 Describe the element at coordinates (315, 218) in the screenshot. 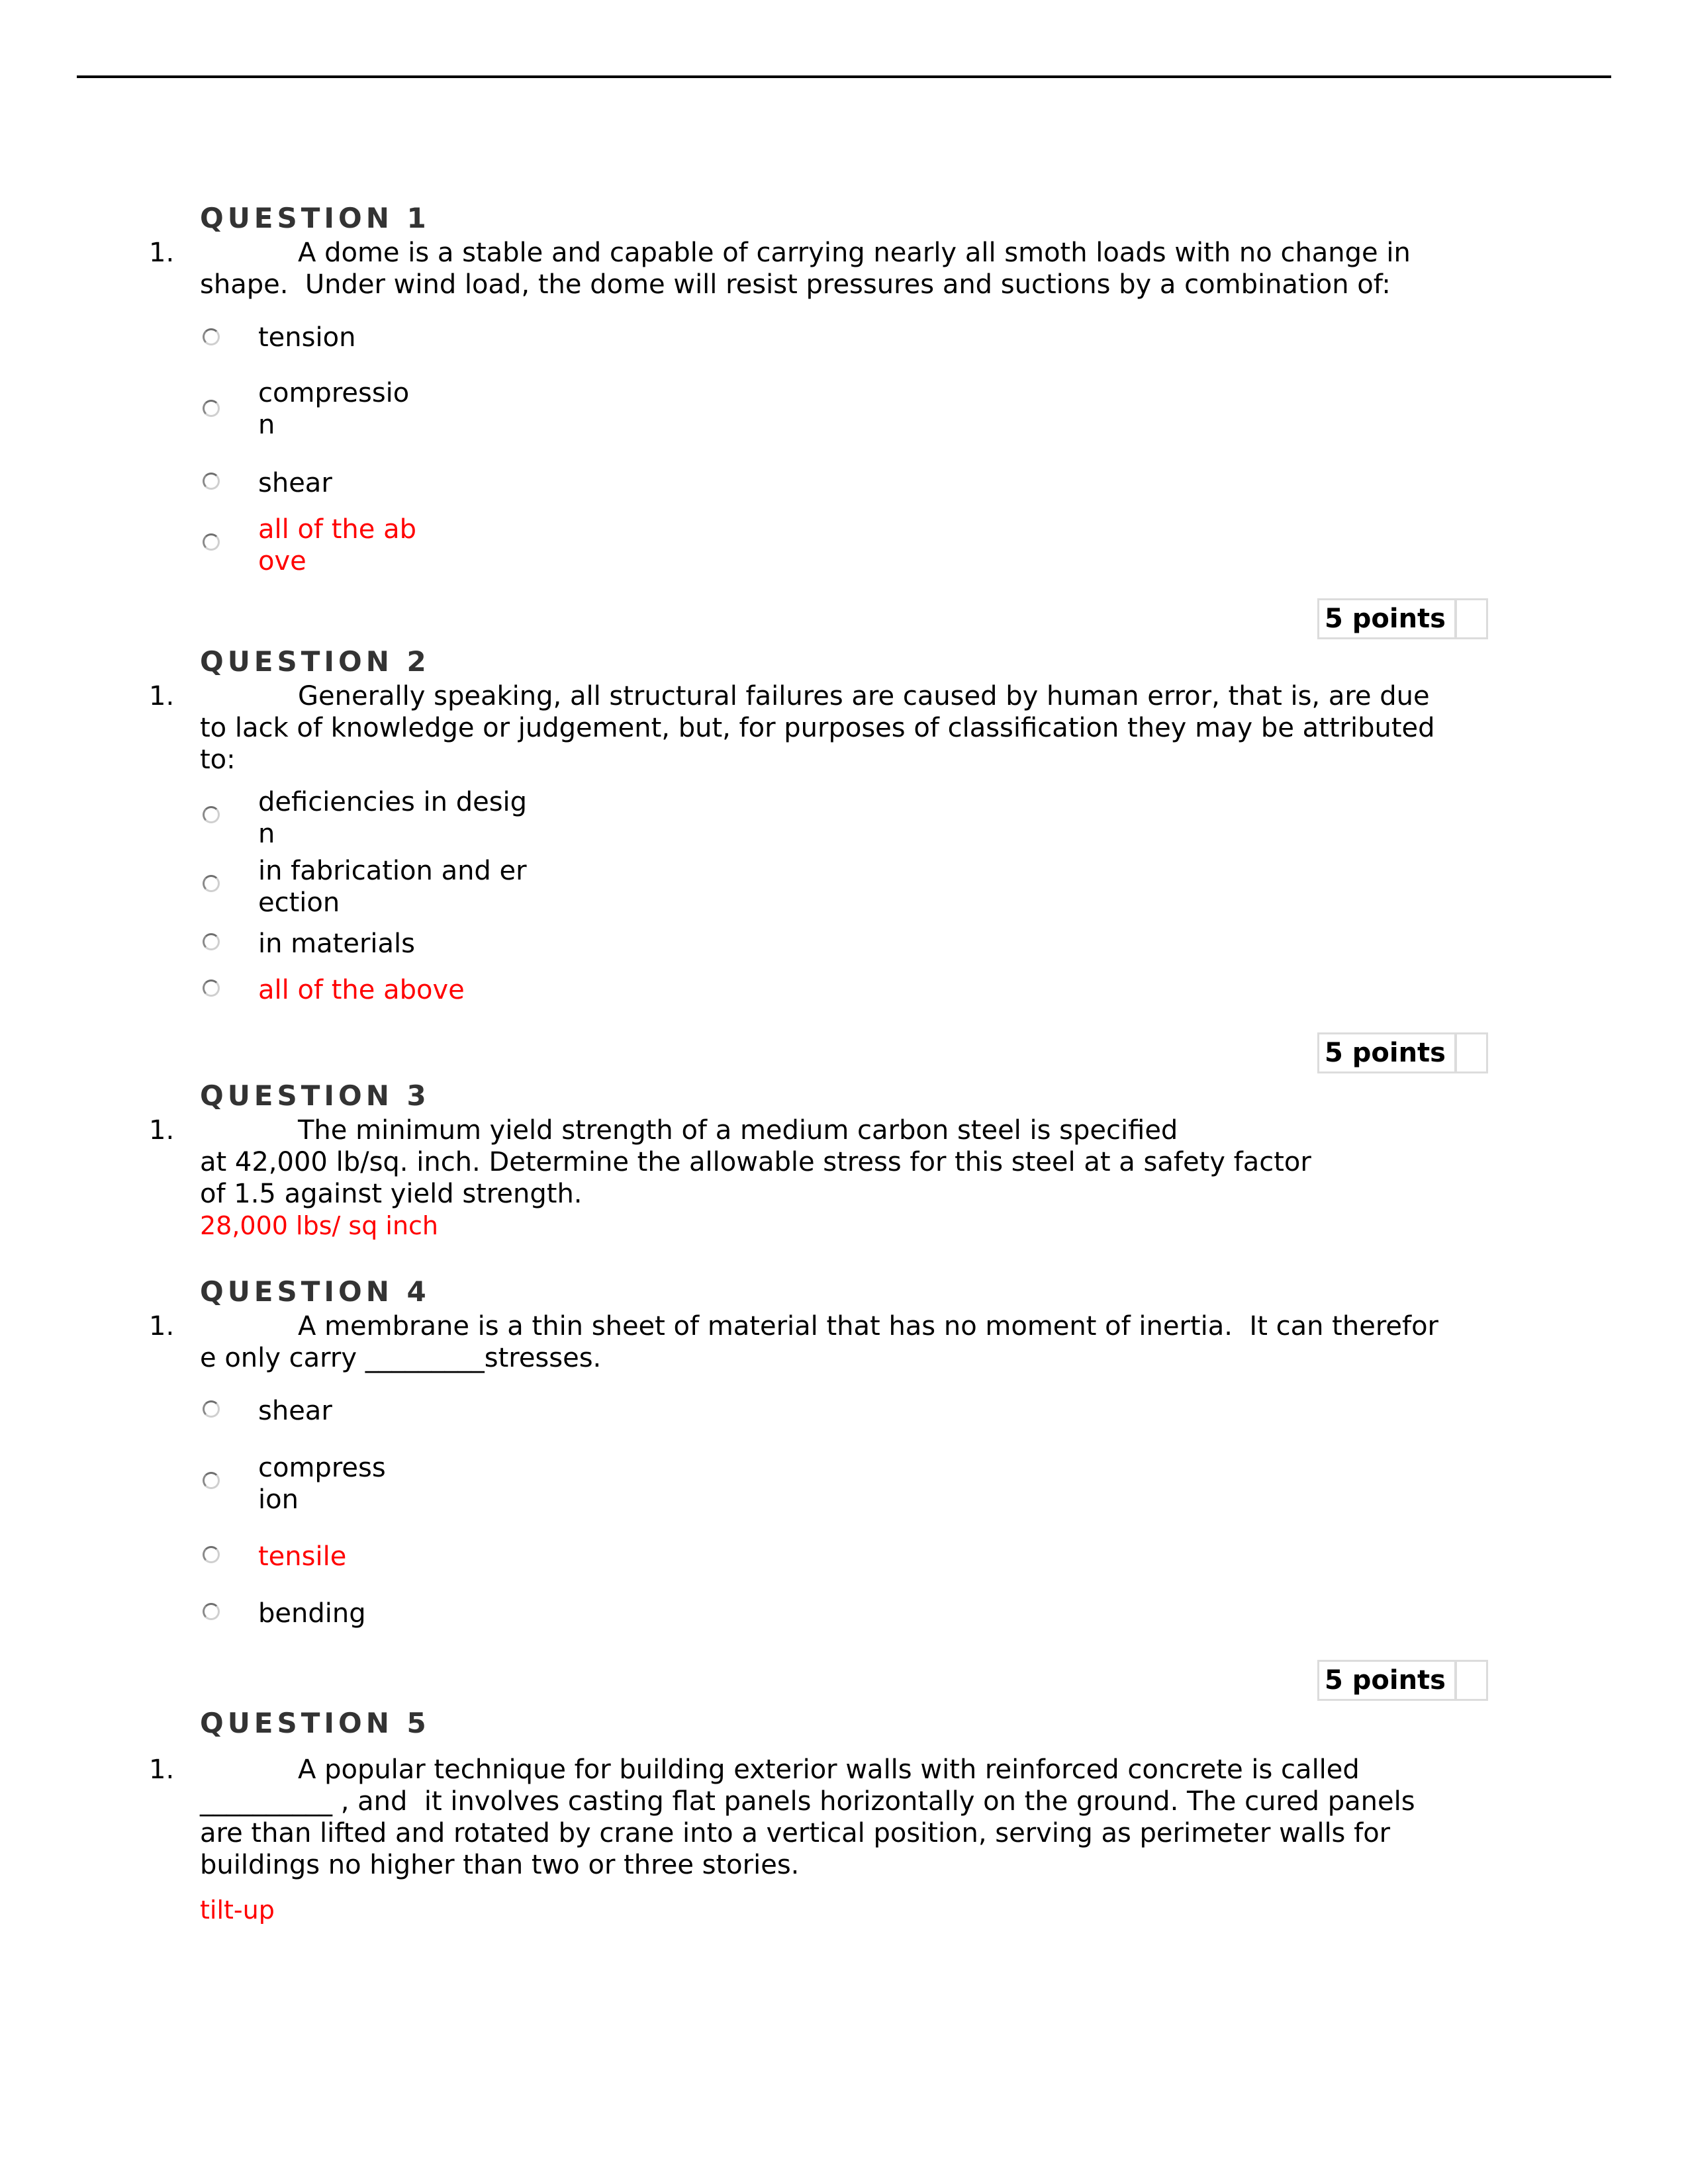

I see `question-1-heading: QUESTION 1` at that location.